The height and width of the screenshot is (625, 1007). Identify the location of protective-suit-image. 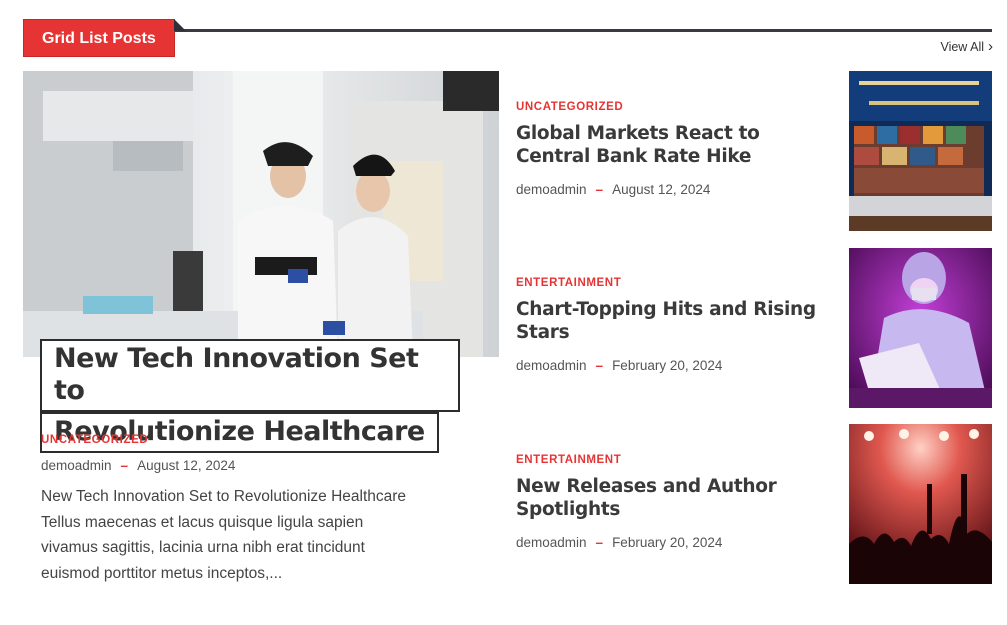
(920, 328).